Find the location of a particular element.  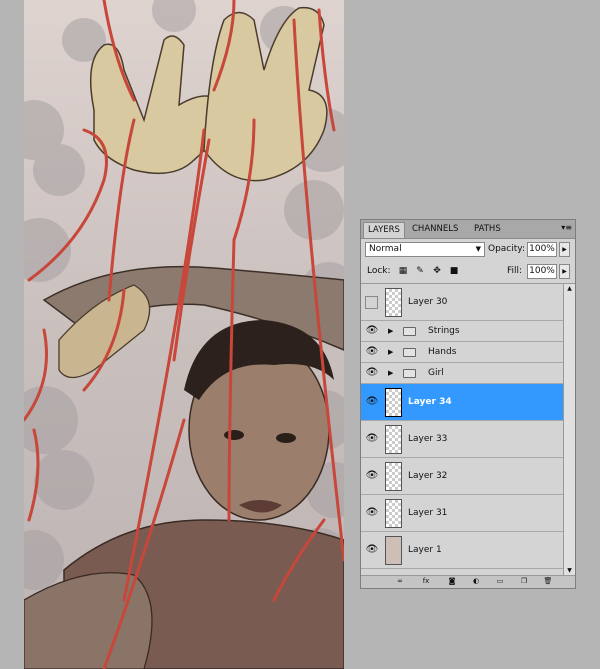

visibility-toggle-off is located at coordinates (371, 302).